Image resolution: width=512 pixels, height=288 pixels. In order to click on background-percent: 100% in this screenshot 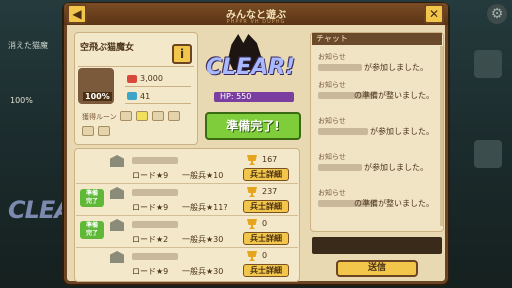, I will do `click(21, 100)`.